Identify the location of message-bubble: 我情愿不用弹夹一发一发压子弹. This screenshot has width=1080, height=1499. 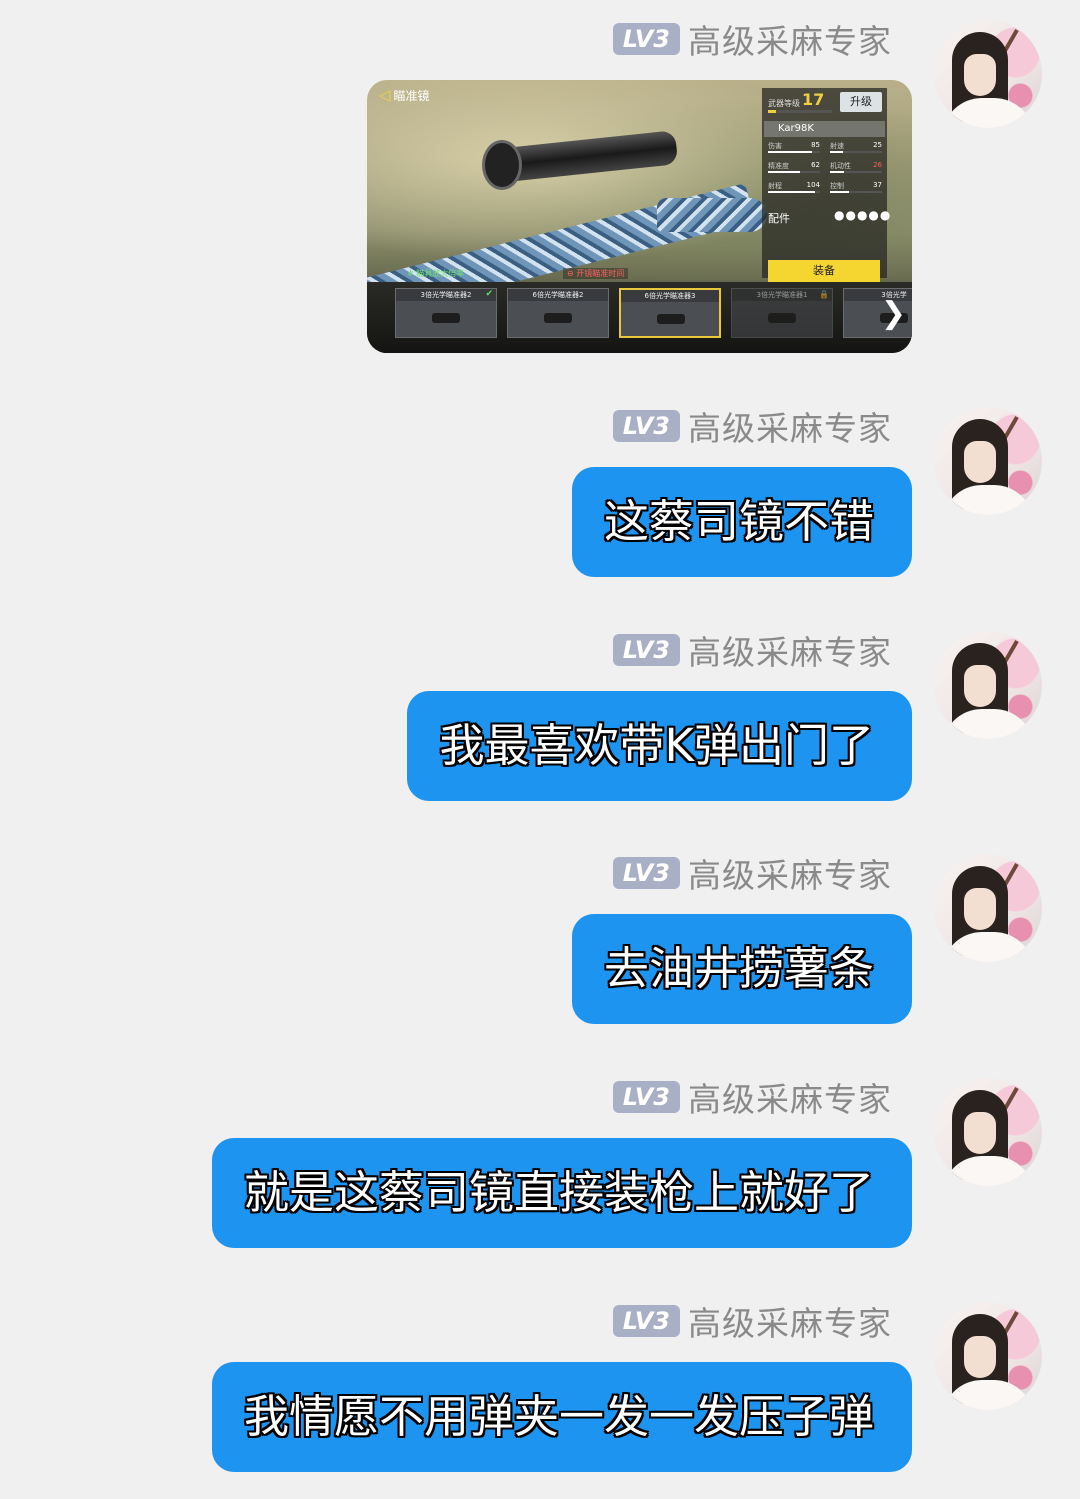
(561, 1417).